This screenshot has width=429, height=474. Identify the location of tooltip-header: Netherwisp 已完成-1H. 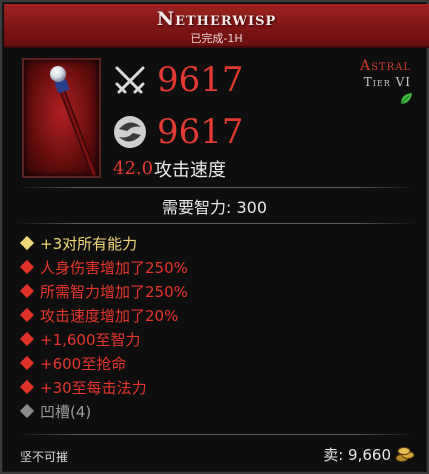
(216, 26).